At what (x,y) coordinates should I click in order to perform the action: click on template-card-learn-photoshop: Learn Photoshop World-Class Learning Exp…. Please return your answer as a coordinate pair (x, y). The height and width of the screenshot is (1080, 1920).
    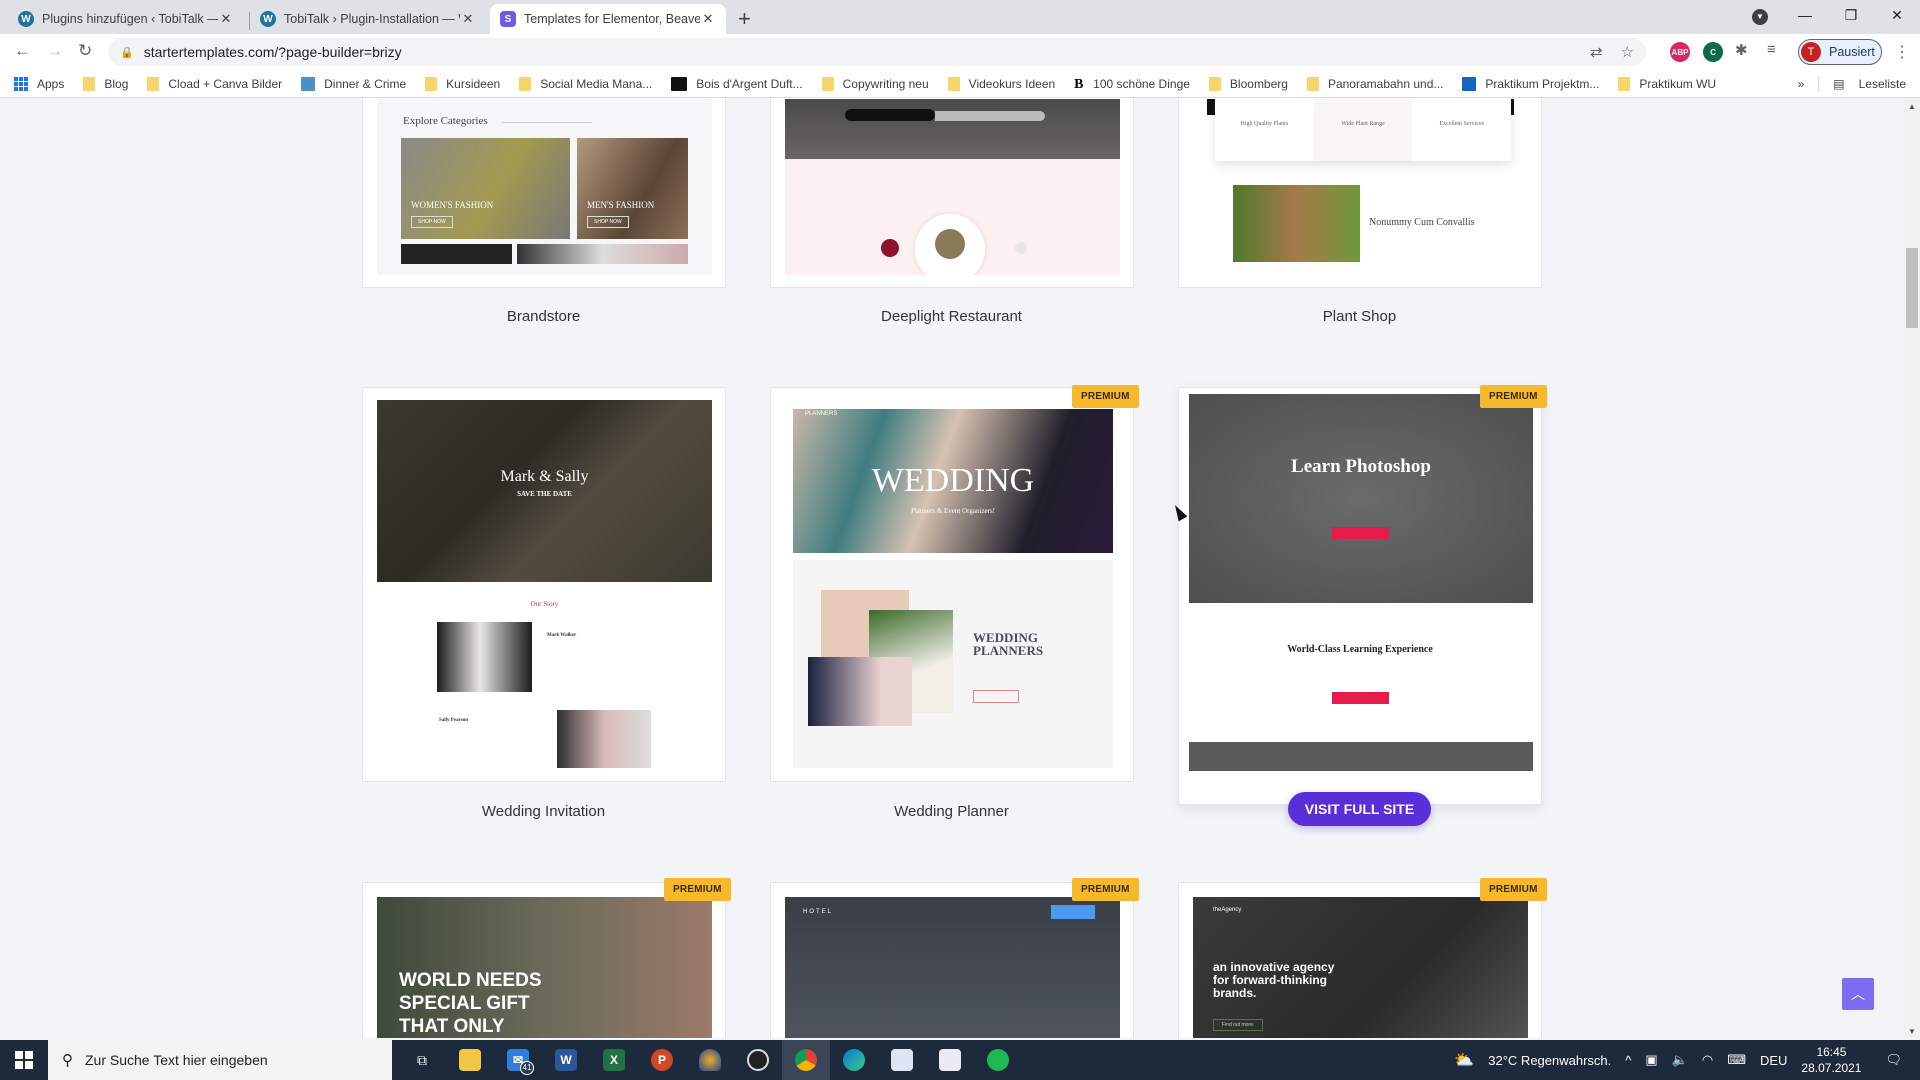
    Looking at the image, I should click on (1360, 596).